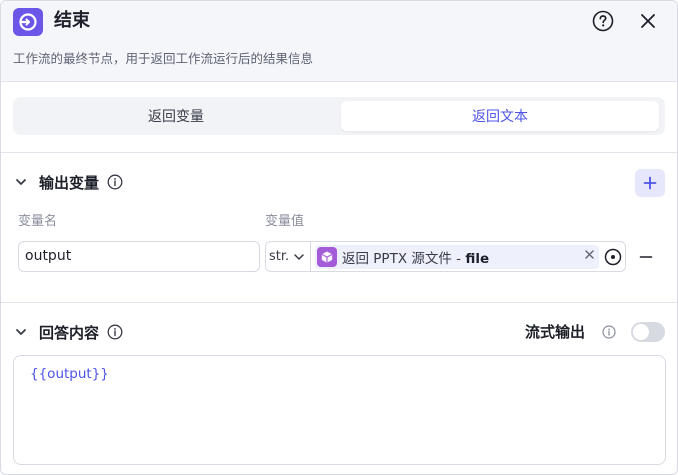 The width and height of the screenshot is (678, 475). What do you see at coordinates (648, 21) in the screenshot?
I see `close-icon` at bounding box center [648, 21].